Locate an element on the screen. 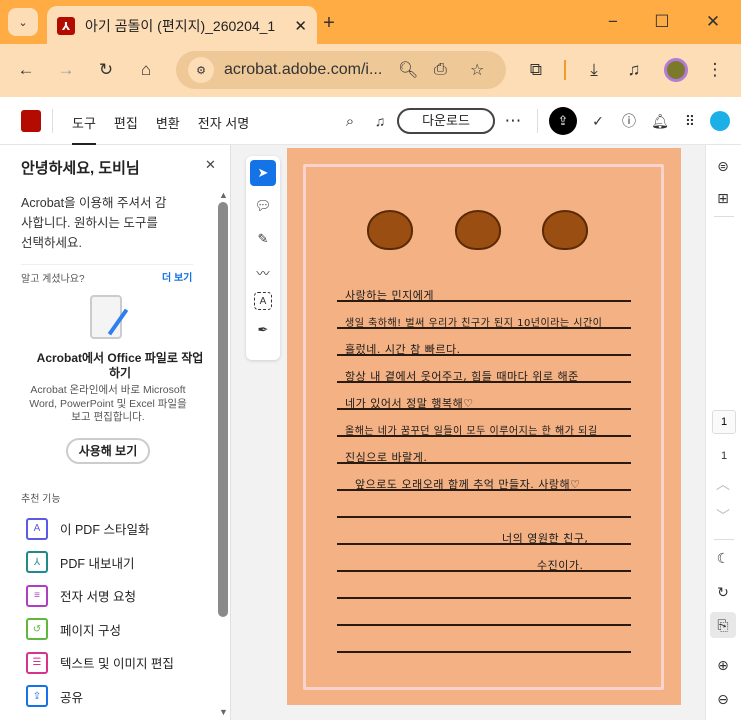  reload-icon: ↻ is located at coordinates (106, 70).